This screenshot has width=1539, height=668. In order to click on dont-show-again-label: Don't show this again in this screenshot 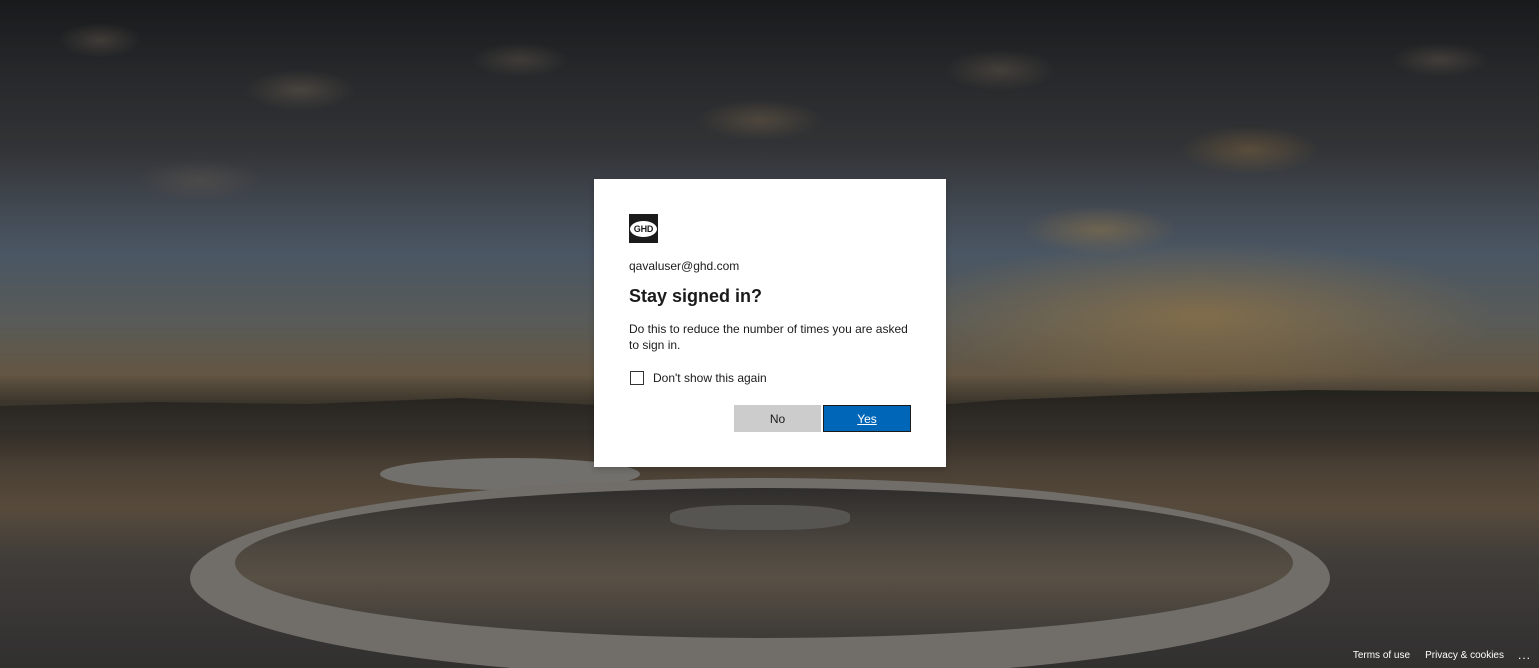, I will do `click(710, 378)`.